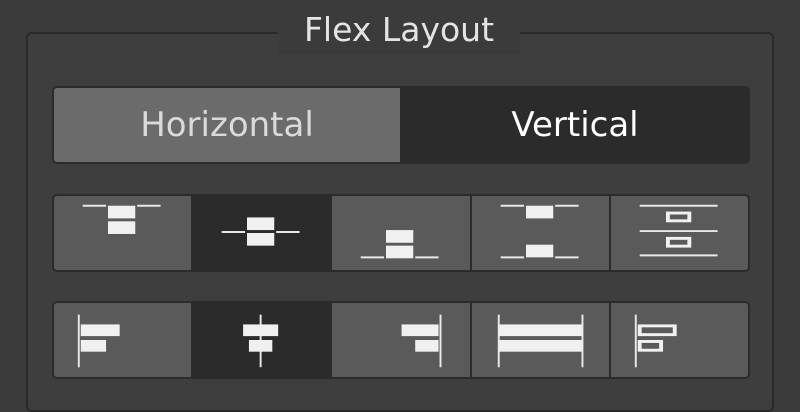  I want to click on align-center-icon, so click(261, 341).